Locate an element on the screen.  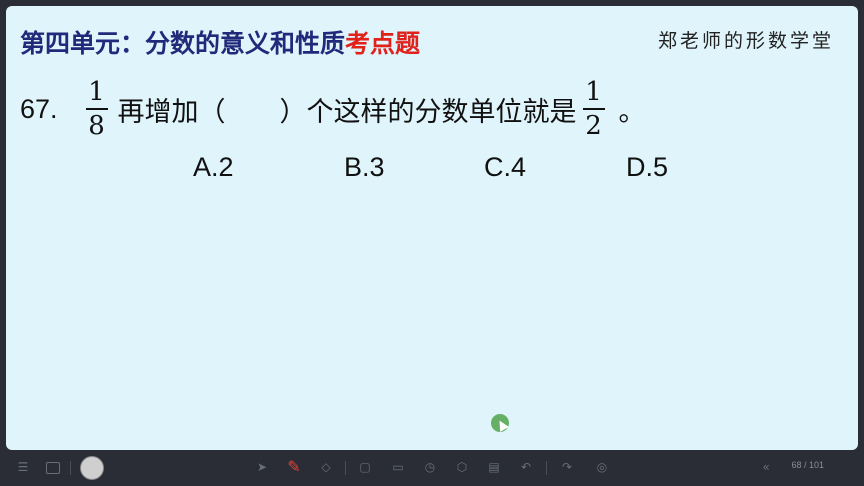
question: 67. 1 8 再增加（ ）个这样的分数单位就是 1 2 。 is located at coordinates (333, 109).